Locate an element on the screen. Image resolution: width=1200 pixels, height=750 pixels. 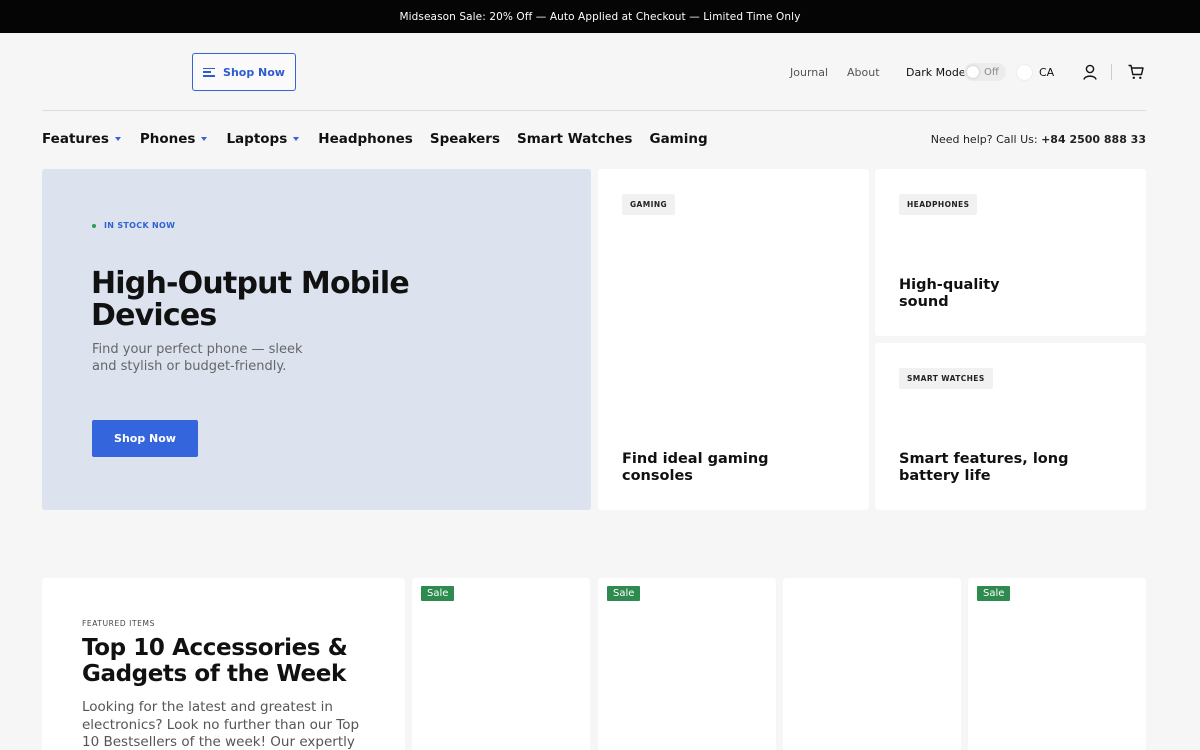
nav-item-features: Features is located at coordinates (81, 139).